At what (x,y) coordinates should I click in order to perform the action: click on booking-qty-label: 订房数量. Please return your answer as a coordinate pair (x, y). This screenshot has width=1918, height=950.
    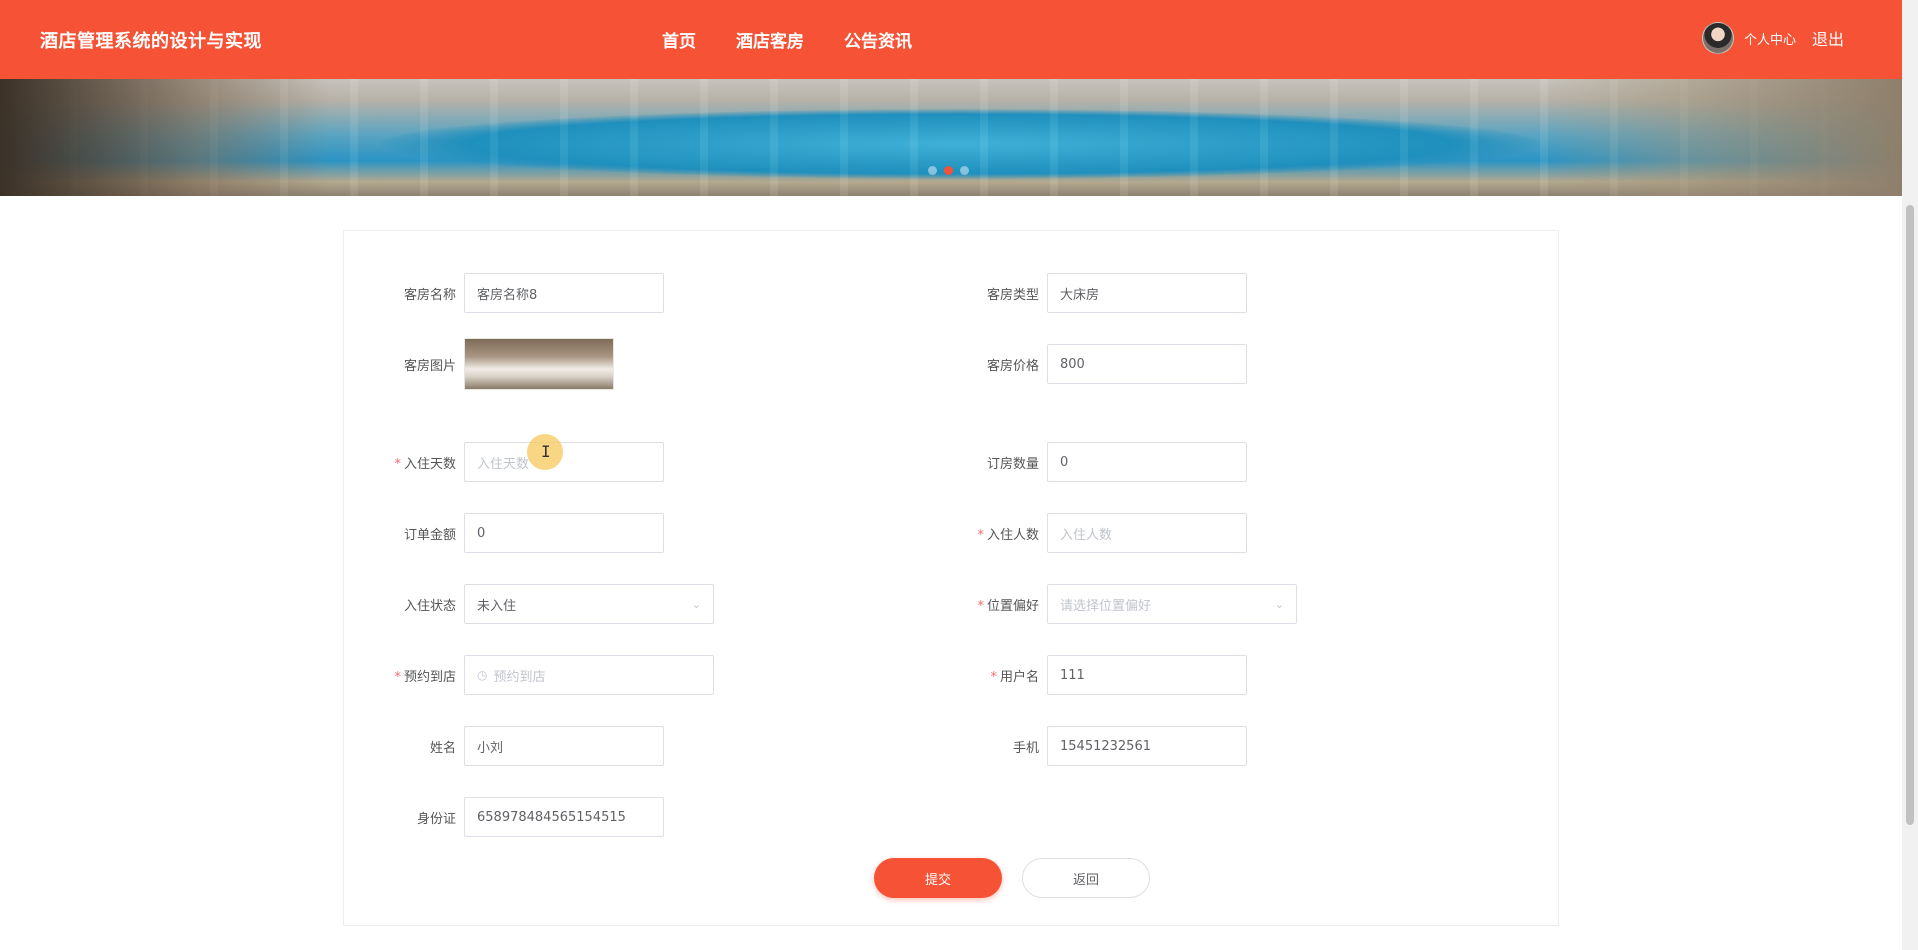
    Looking at the image, I should click on (1012, 464).